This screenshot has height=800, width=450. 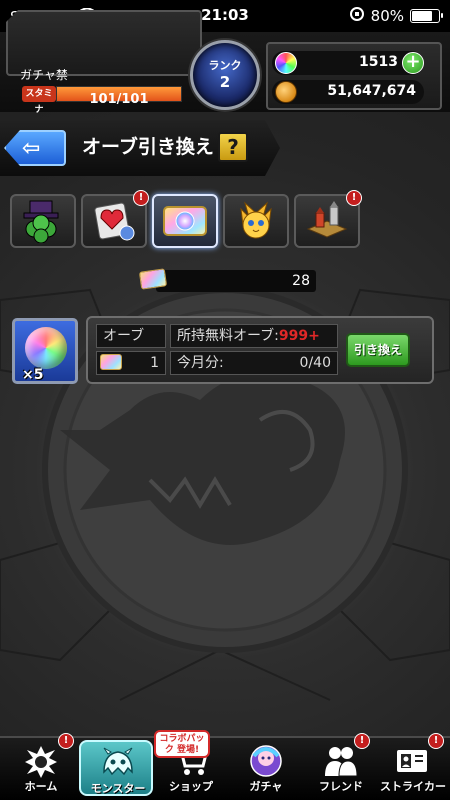 I want to click on buy-orbs-button: +, so click(x=413, y=63).